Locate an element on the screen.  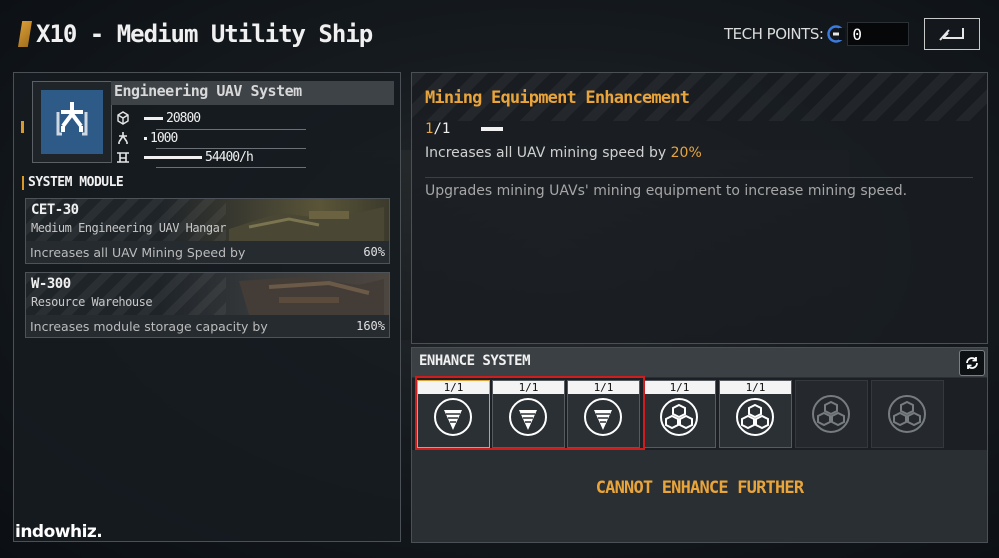
stat-capacity: 20800 is located at coordinates (158, 118).